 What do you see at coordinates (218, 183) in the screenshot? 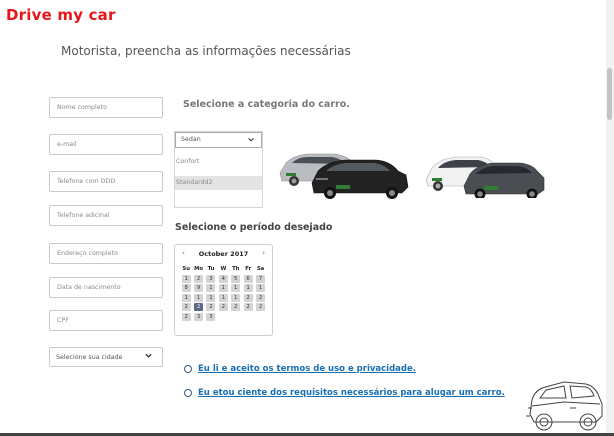
I see `category-option-standard: Standardd2` at bounding box center [218, 183].